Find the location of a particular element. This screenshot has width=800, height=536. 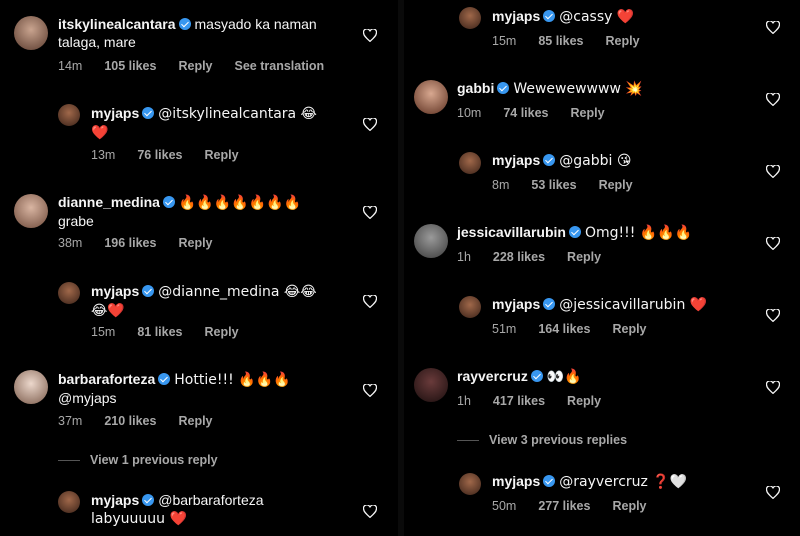

comment-text: Omg!!! 🔥🔥🔥 is located at coordinates (638, 233).